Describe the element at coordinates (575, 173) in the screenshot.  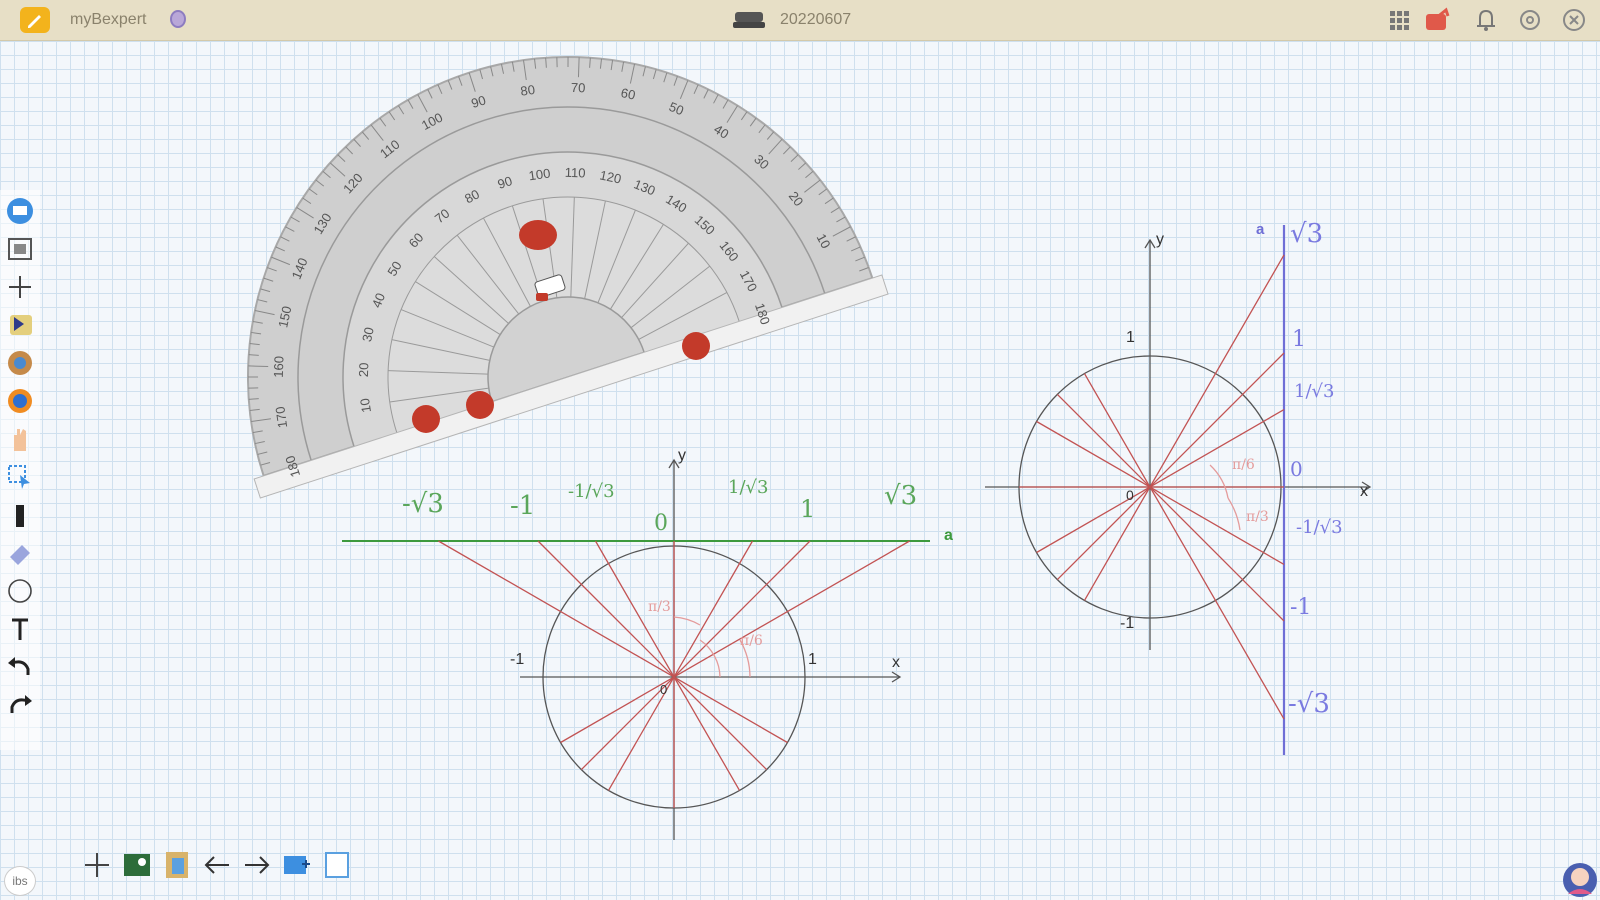
I see `protractor-inner-label: 110` at that location.